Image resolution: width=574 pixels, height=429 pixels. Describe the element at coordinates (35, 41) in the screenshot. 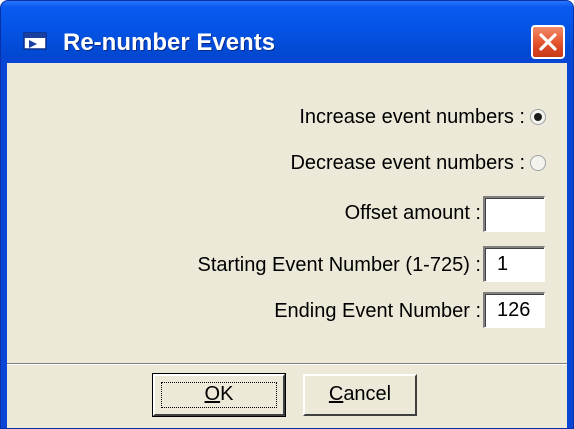

I see `dialog-icon` at that location.